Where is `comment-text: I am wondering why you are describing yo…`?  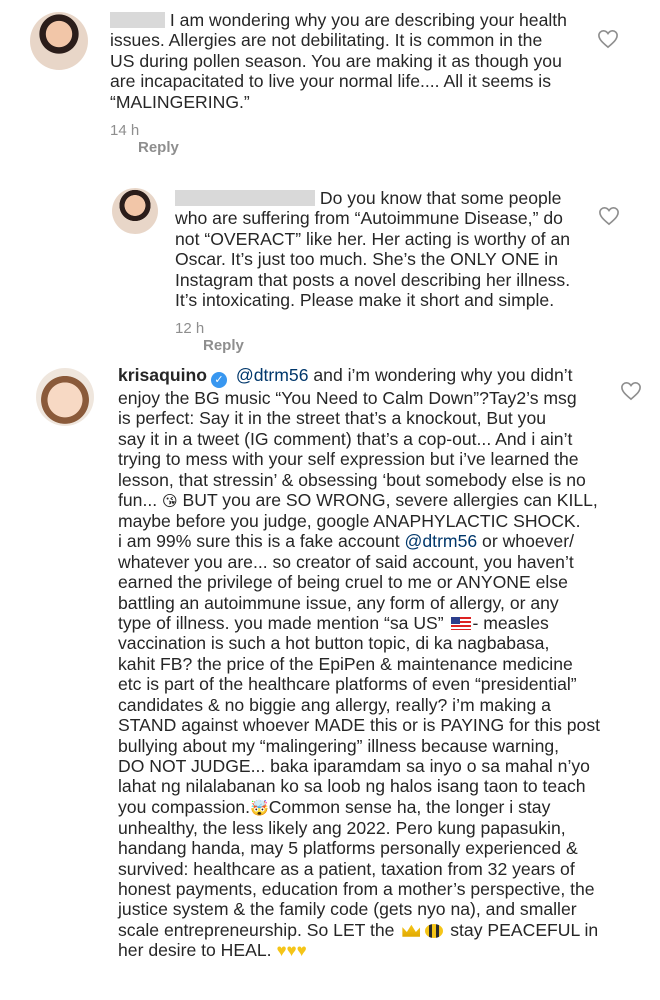 comment-text: I am wondering why you are describing yo… is located at coordinates (338, 61).